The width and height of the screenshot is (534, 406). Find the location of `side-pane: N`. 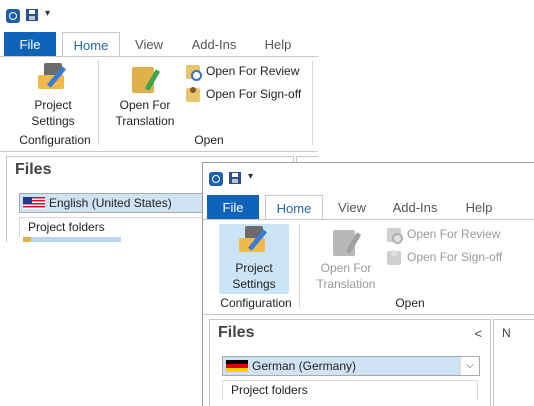

side-pane: N is located at coordinates (513, 362).